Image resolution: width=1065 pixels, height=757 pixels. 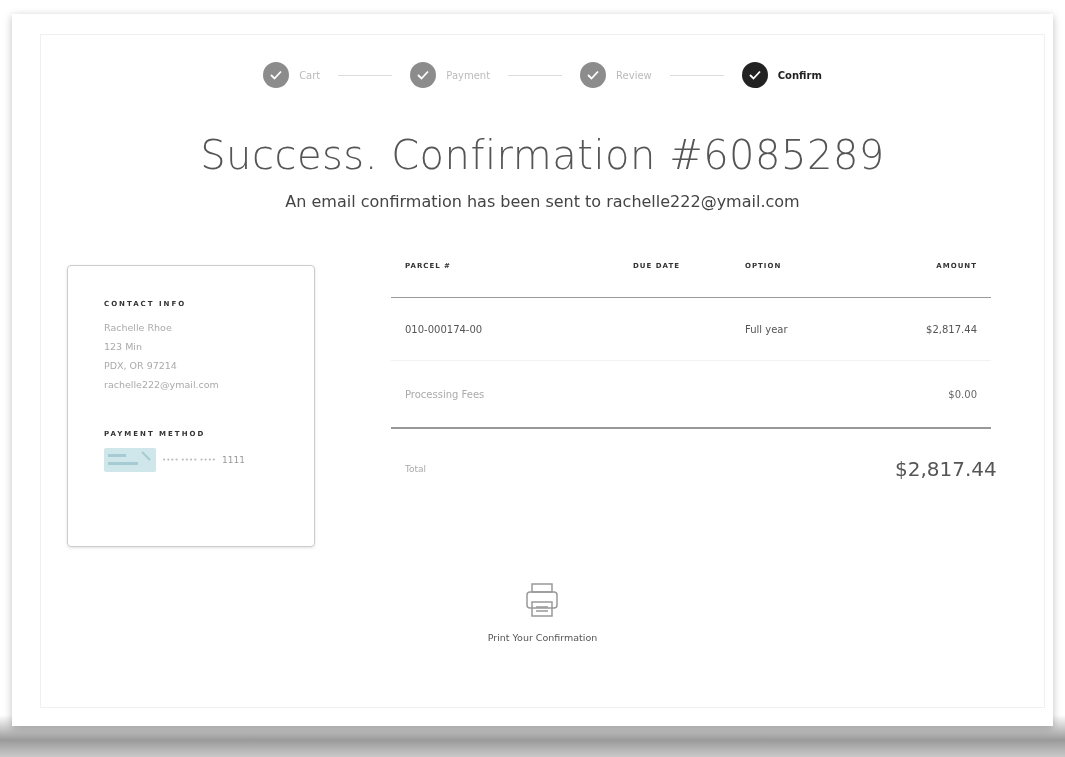 I want to click on print-button: Print Your Confirmation, so click(x=542, y=612).